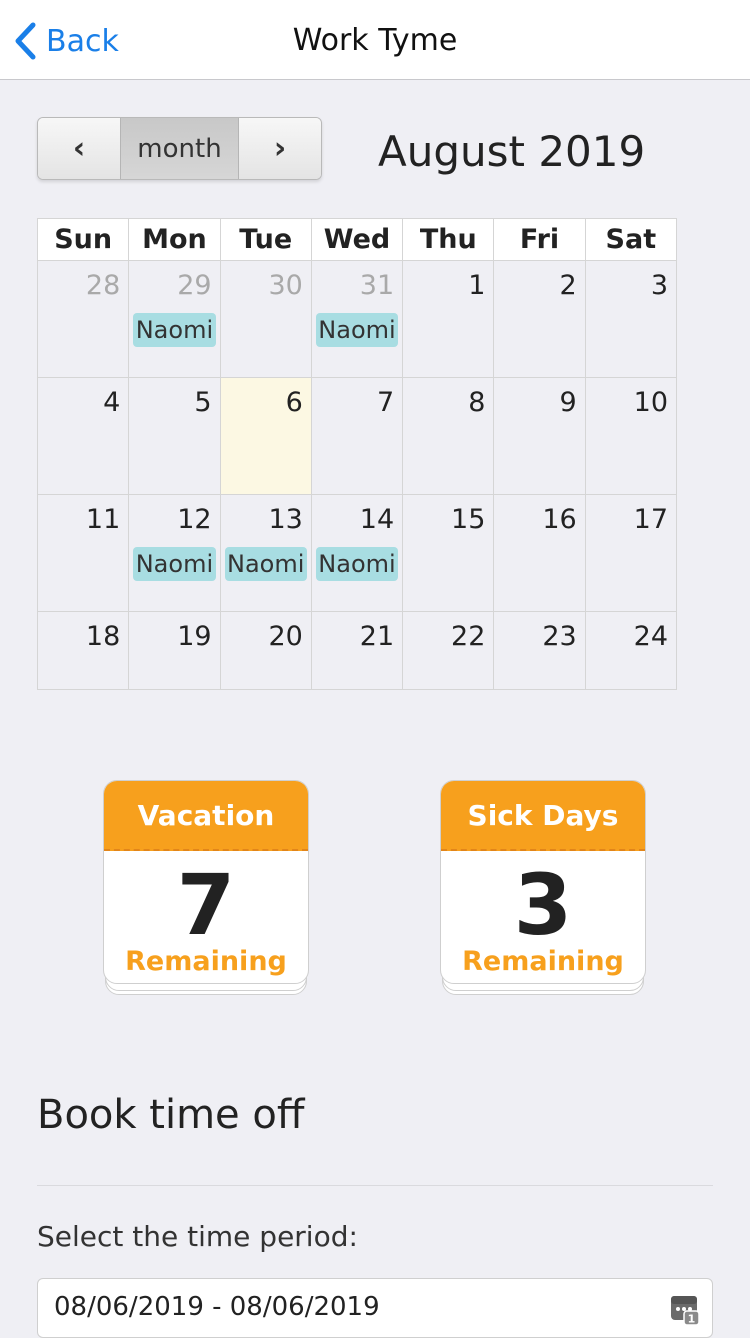  Describe the element at coordinates (568, 285) in the screenshot. I see `day-number: 2` at that location.